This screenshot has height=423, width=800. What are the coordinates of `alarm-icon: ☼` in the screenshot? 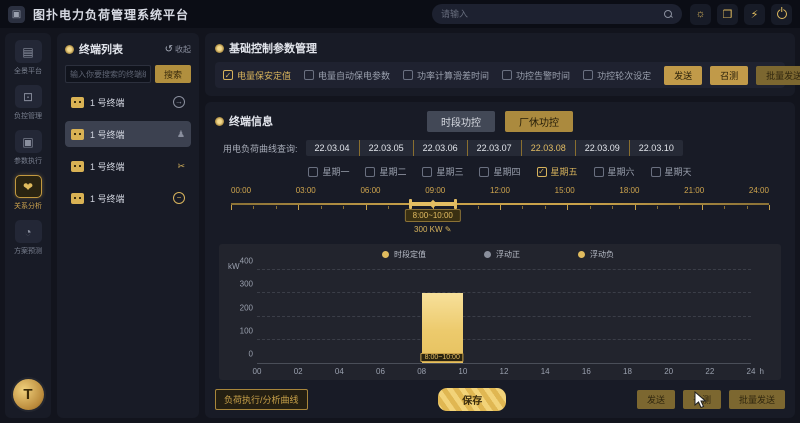 It's located at (700, 14).